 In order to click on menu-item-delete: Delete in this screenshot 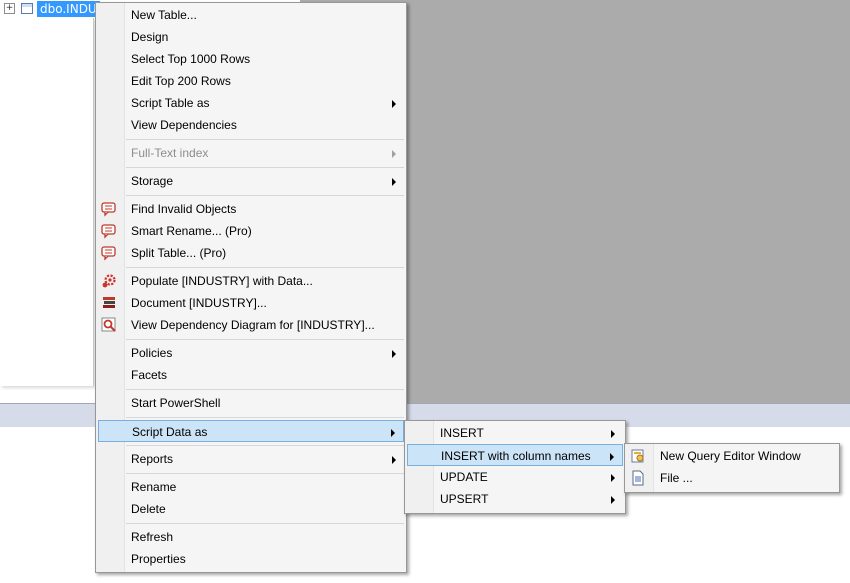, I will do `click(251, 509)`.